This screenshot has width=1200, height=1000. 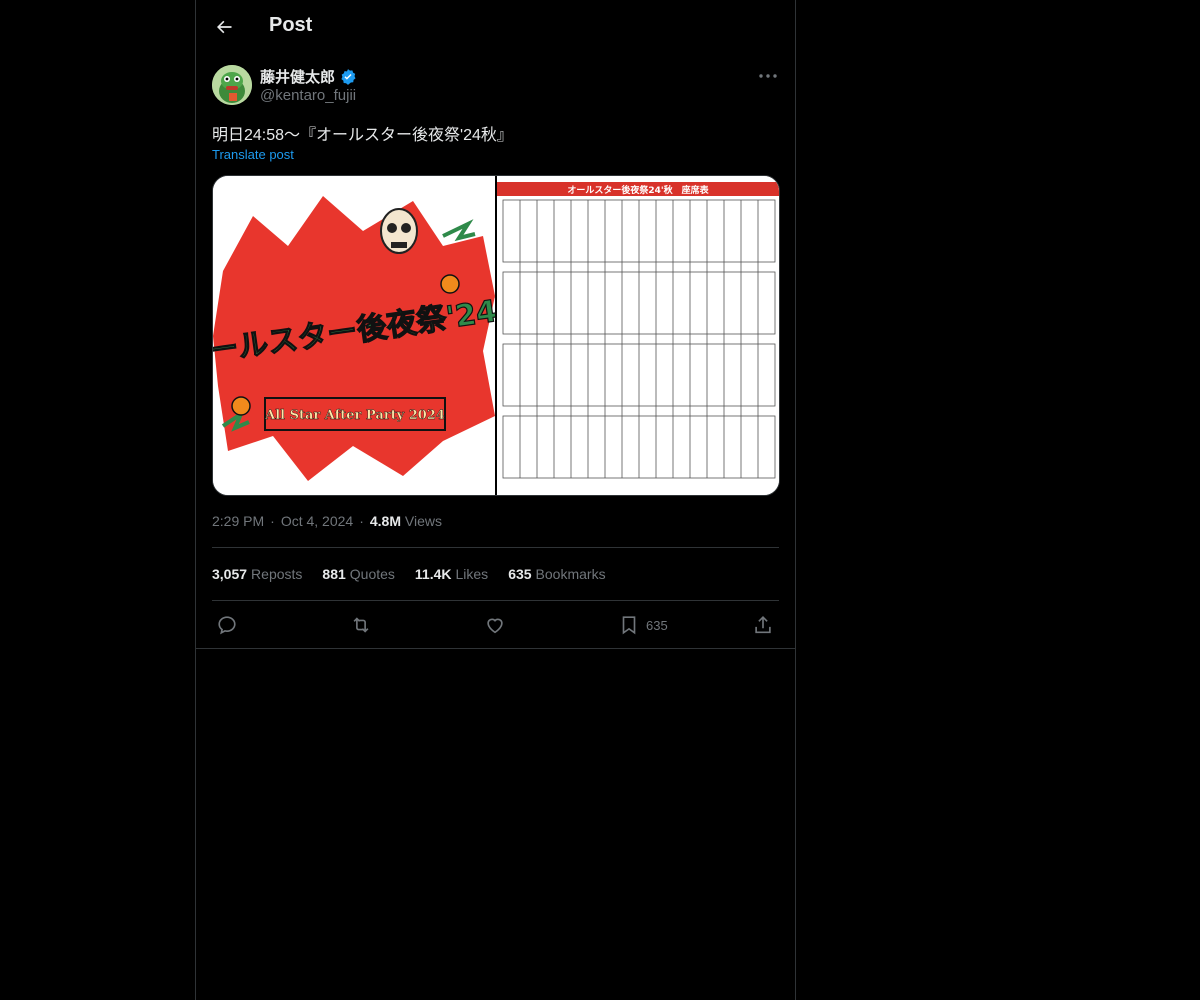 What do you see at coordinates (643, 625) in the screenshot?
I see `bookmark-button: 635` at bounding box center [643, 625].